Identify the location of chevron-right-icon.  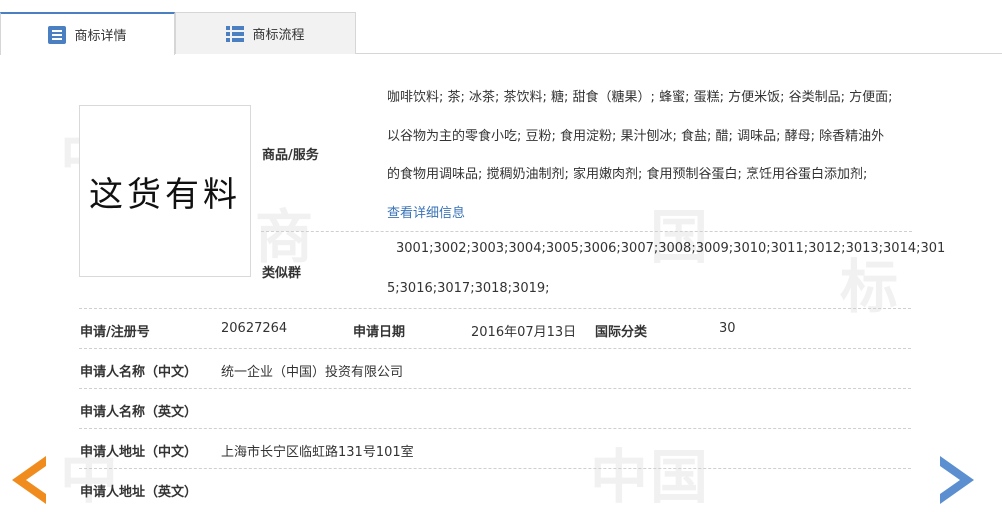
(957, 480).